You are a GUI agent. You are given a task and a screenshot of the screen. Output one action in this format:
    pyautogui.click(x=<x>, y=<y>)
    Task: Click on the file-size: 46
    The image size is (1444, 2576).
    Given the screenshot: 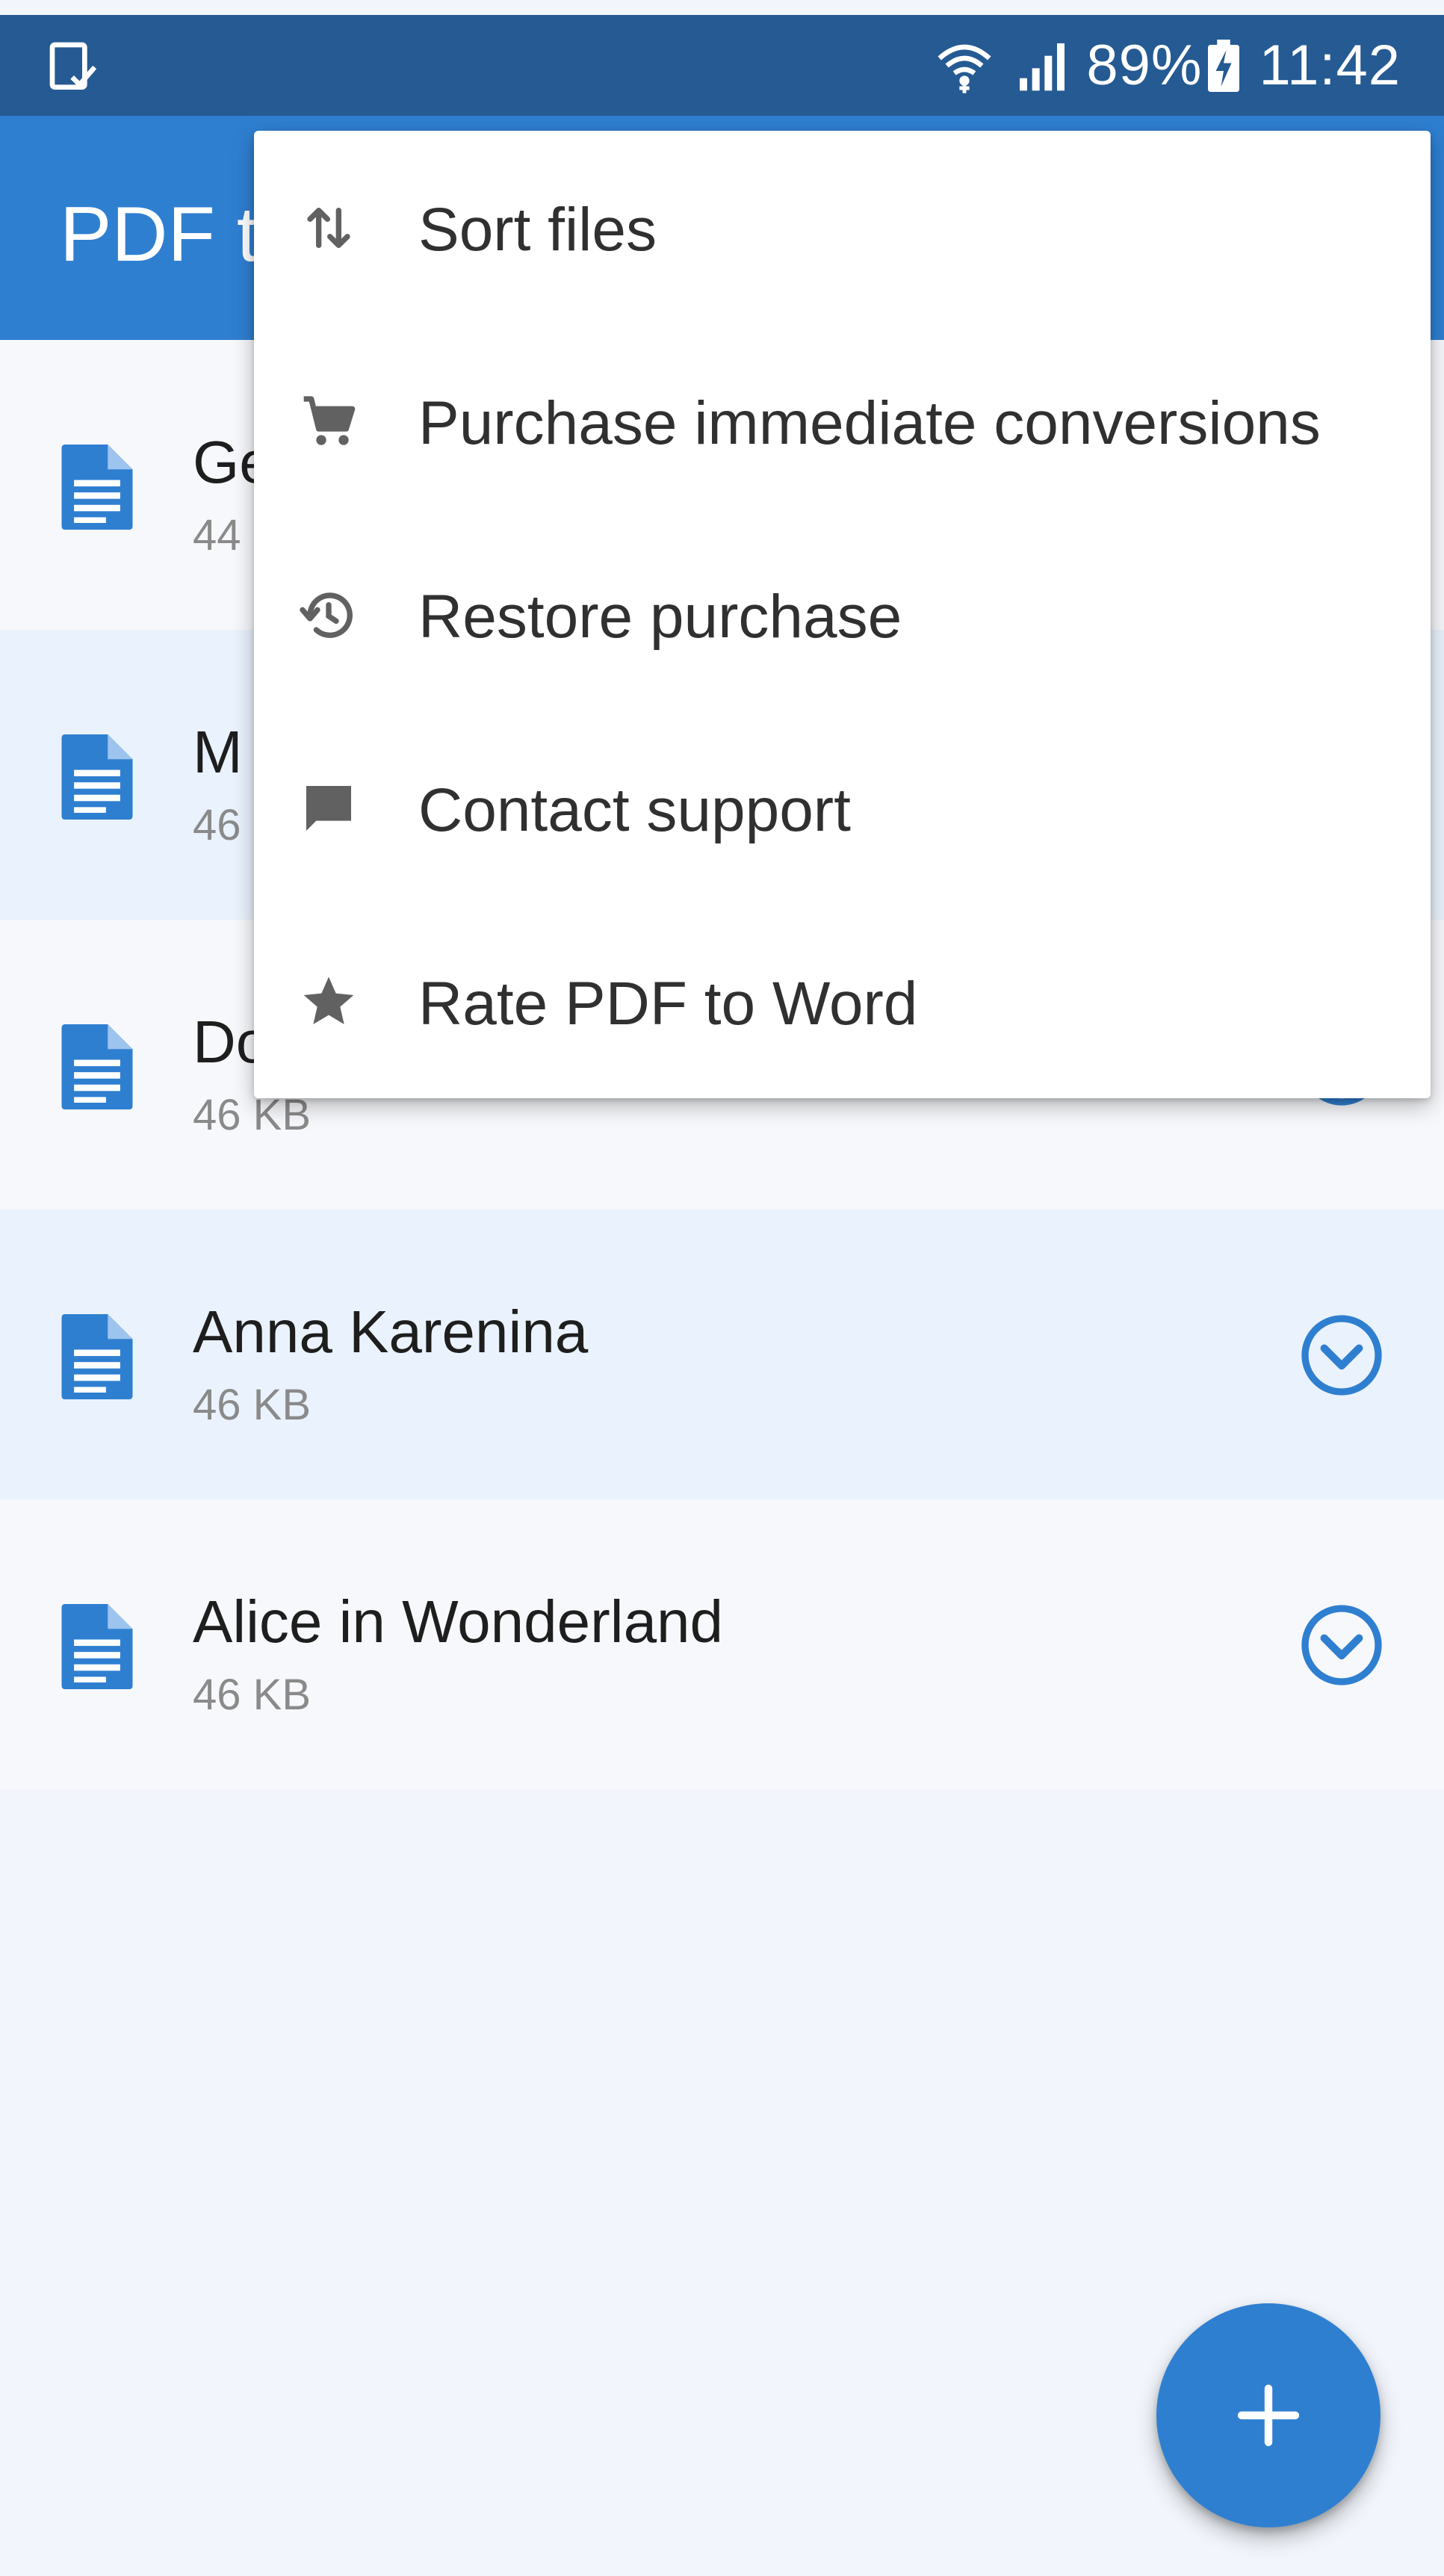 What is the action you would take?
    pyautogui.click(x=217, y=825)
    